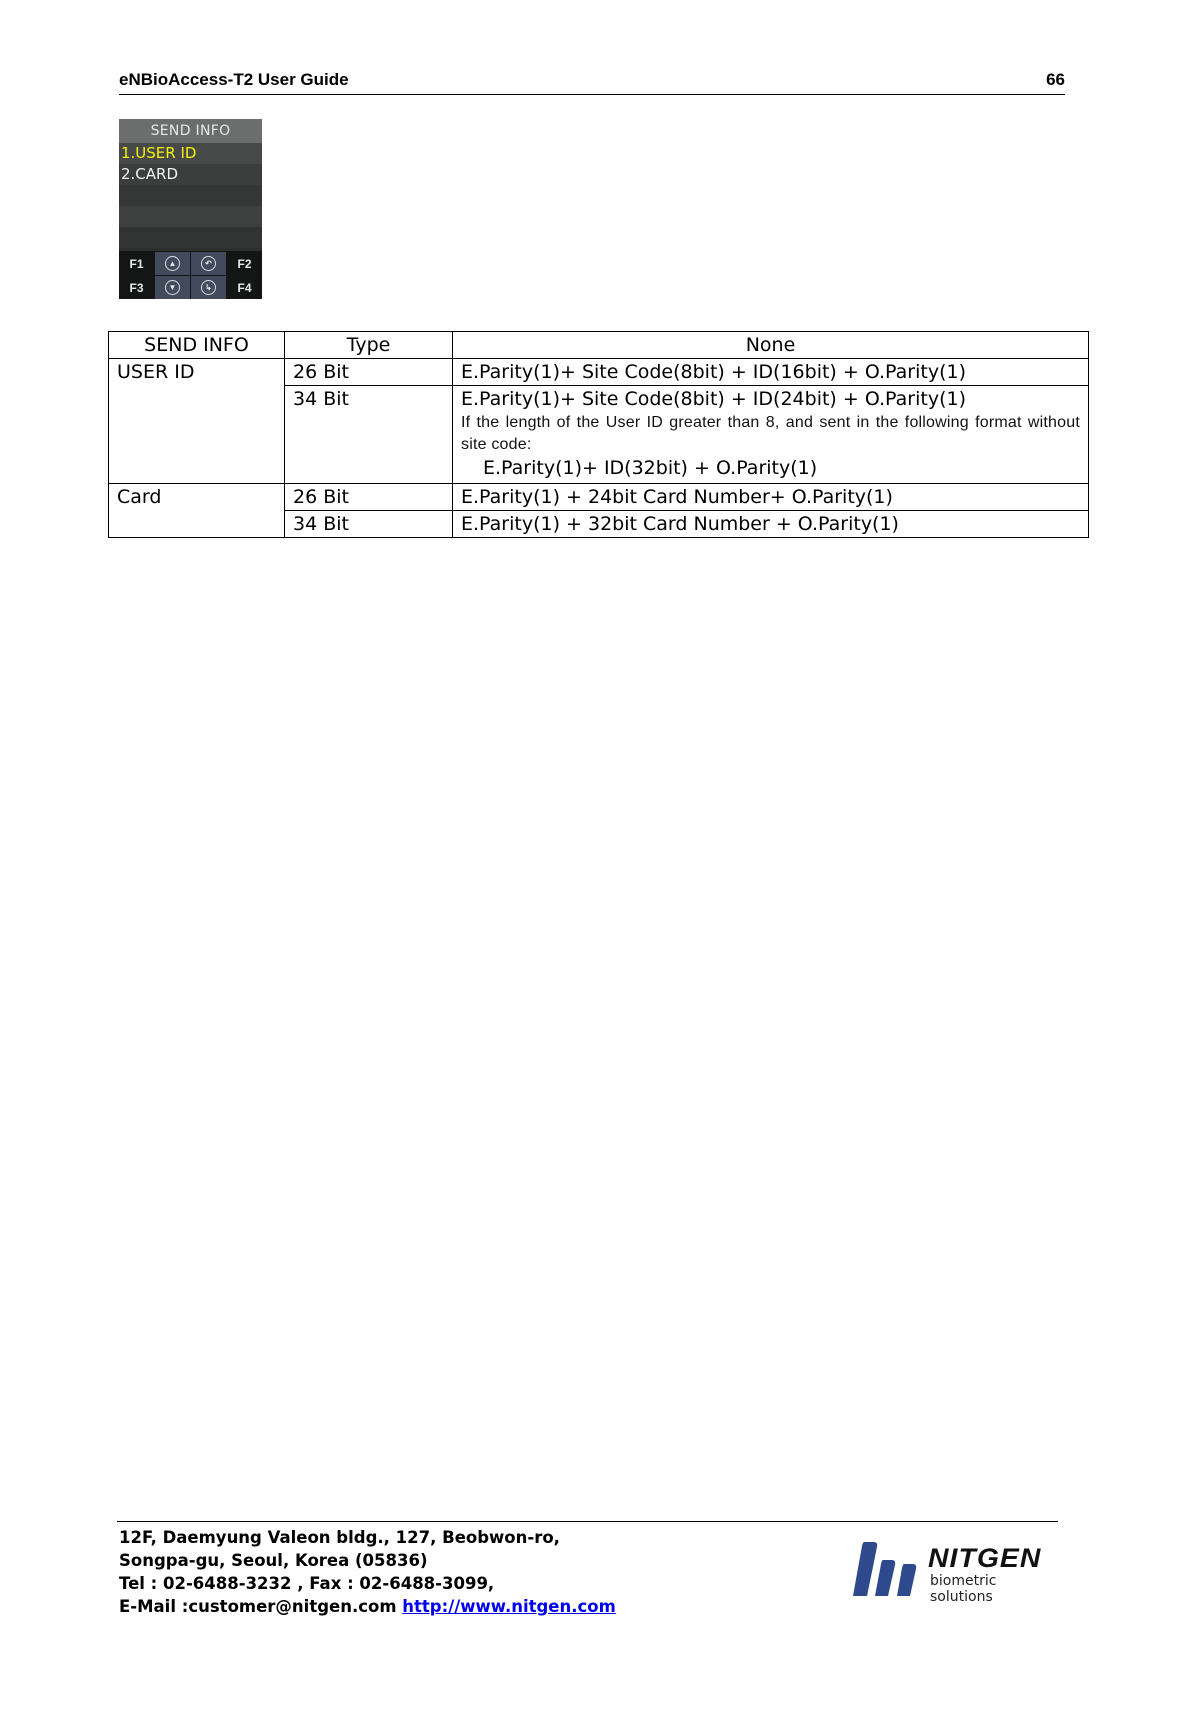  What do you see at coordinates (196, 421) in the screenshot?
I see `group-user-id: USER ID` at bounding box center [196, 421].